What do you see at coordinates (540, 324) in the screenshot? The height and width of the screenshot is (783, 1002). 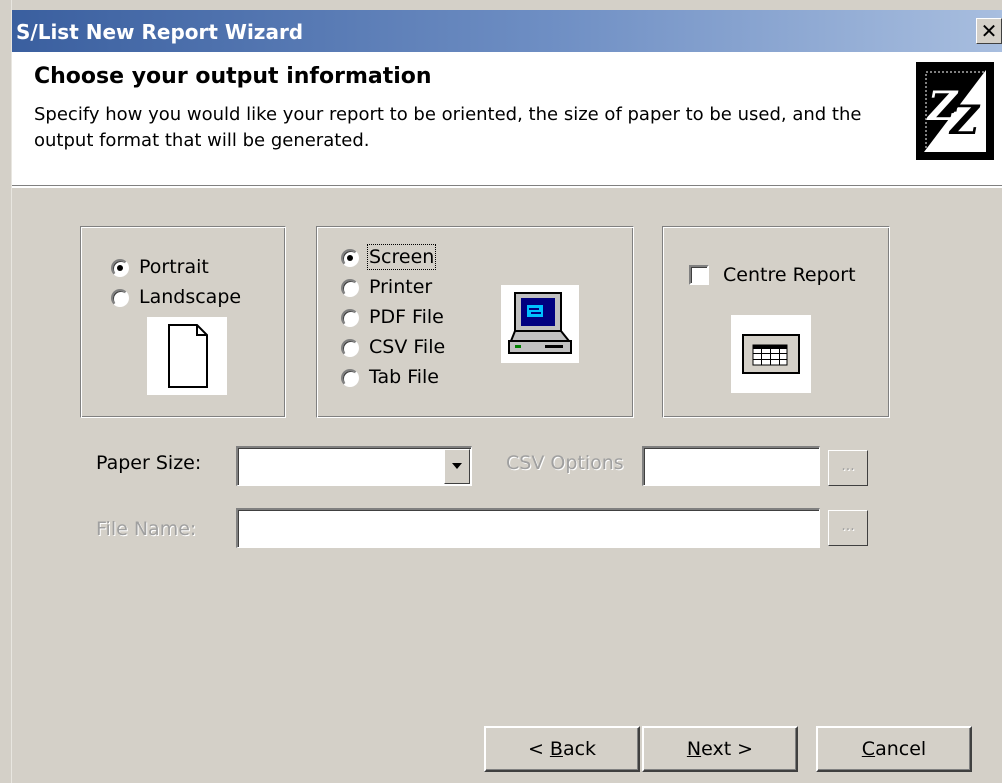 I see `computer-screen-icon` at bounding box center [540, 324].